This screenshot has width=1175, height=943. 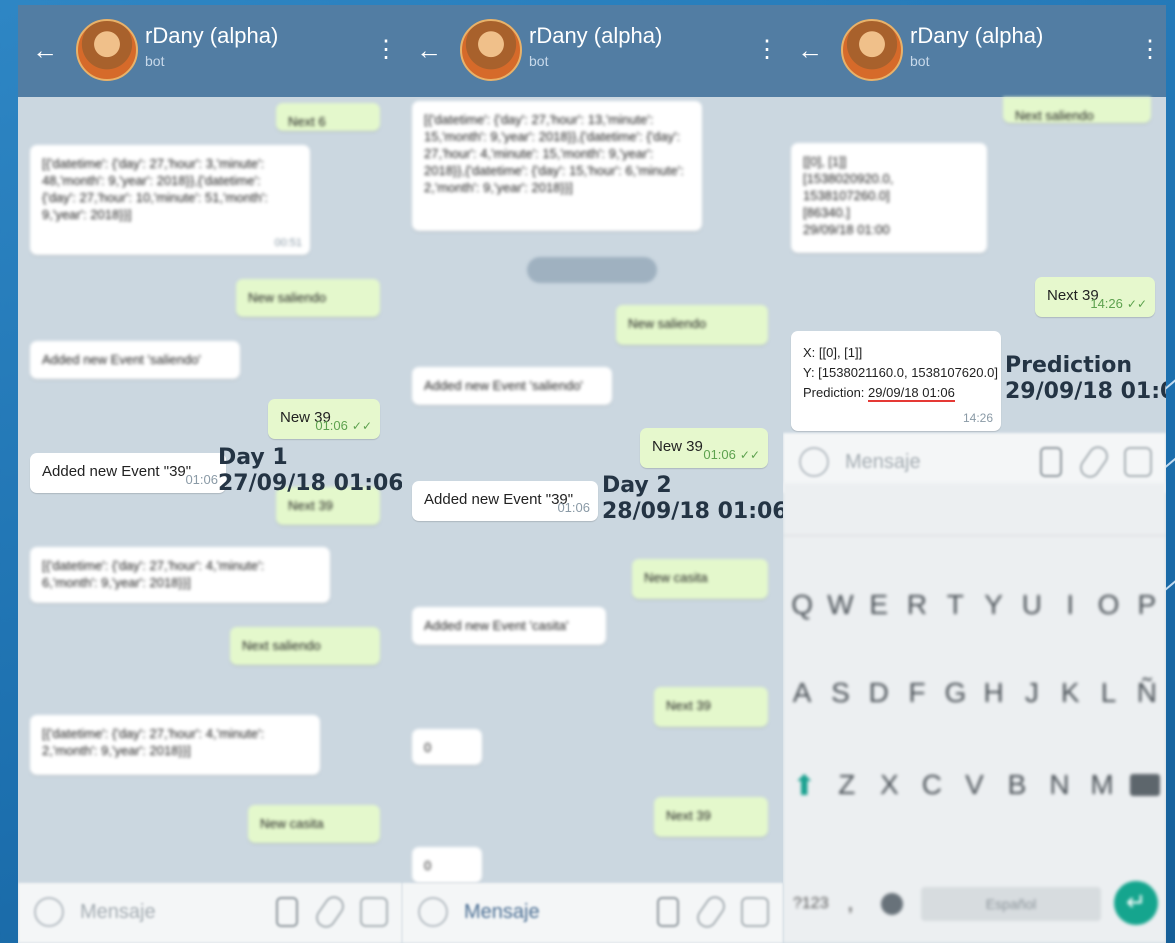 What do you see at coordinates (917, 605) in the screenshot?
I see `key-r: R` at bounding box center [917, 605].